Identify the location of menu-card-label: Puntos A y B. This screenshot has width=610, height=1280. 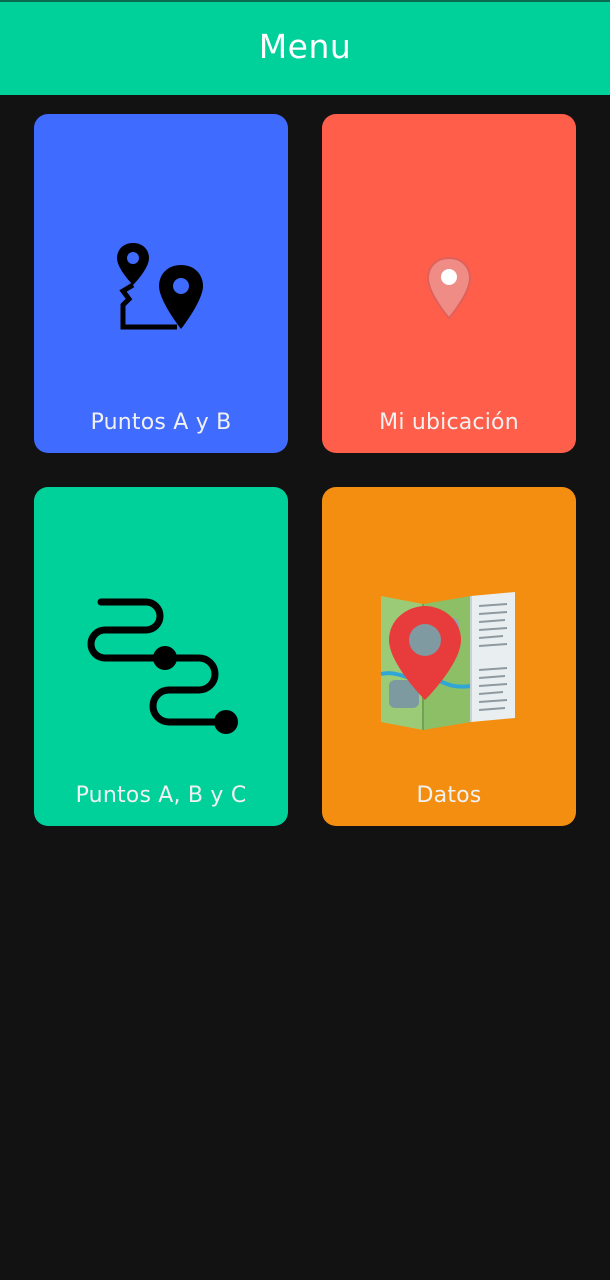
(161, 422).